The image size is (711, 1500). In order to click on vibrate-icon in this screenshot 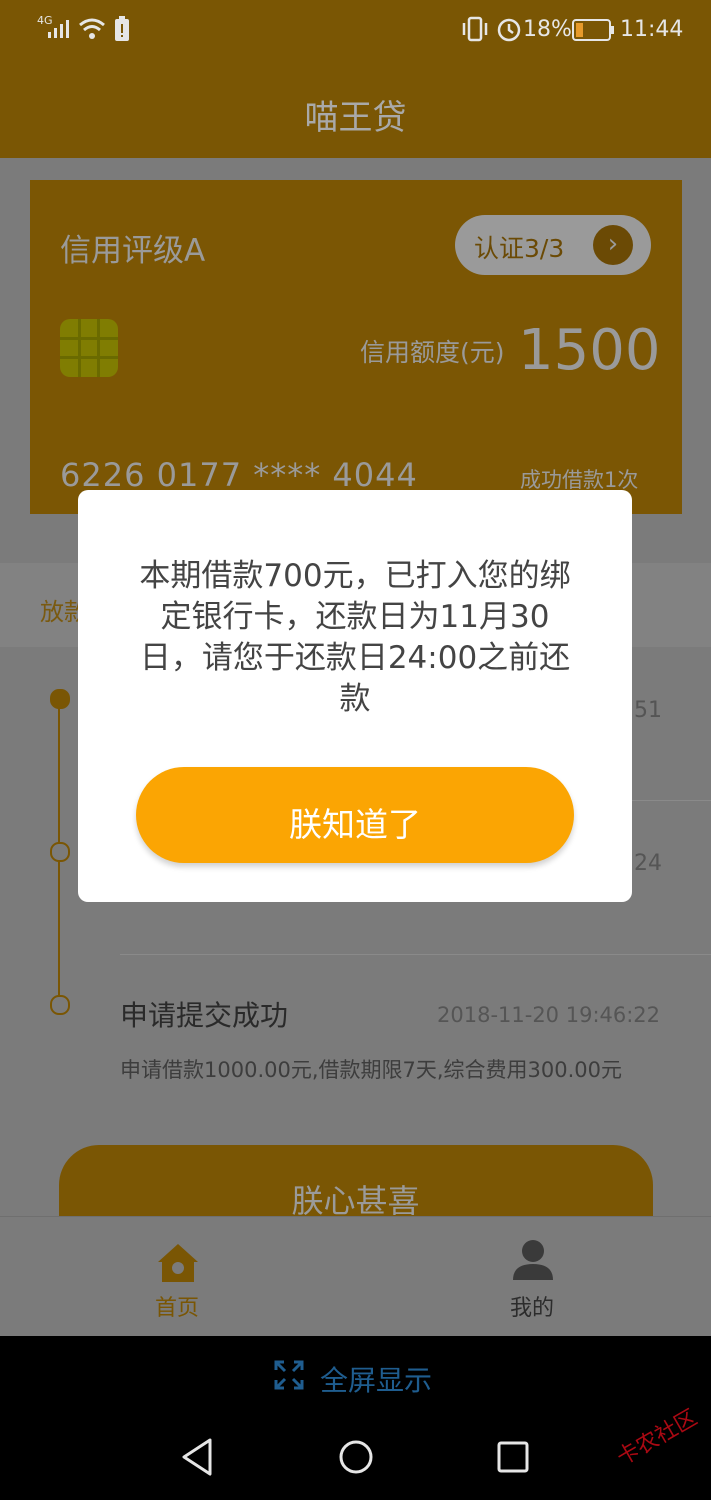, I will do `click(475, 29)`.